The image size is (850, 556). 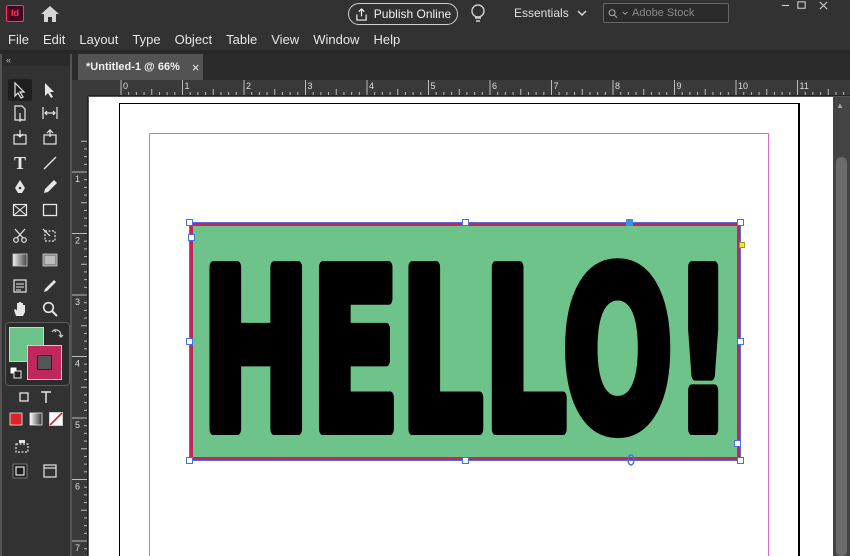 I want to click on default-colors-icon, so click(x=15, y=372).